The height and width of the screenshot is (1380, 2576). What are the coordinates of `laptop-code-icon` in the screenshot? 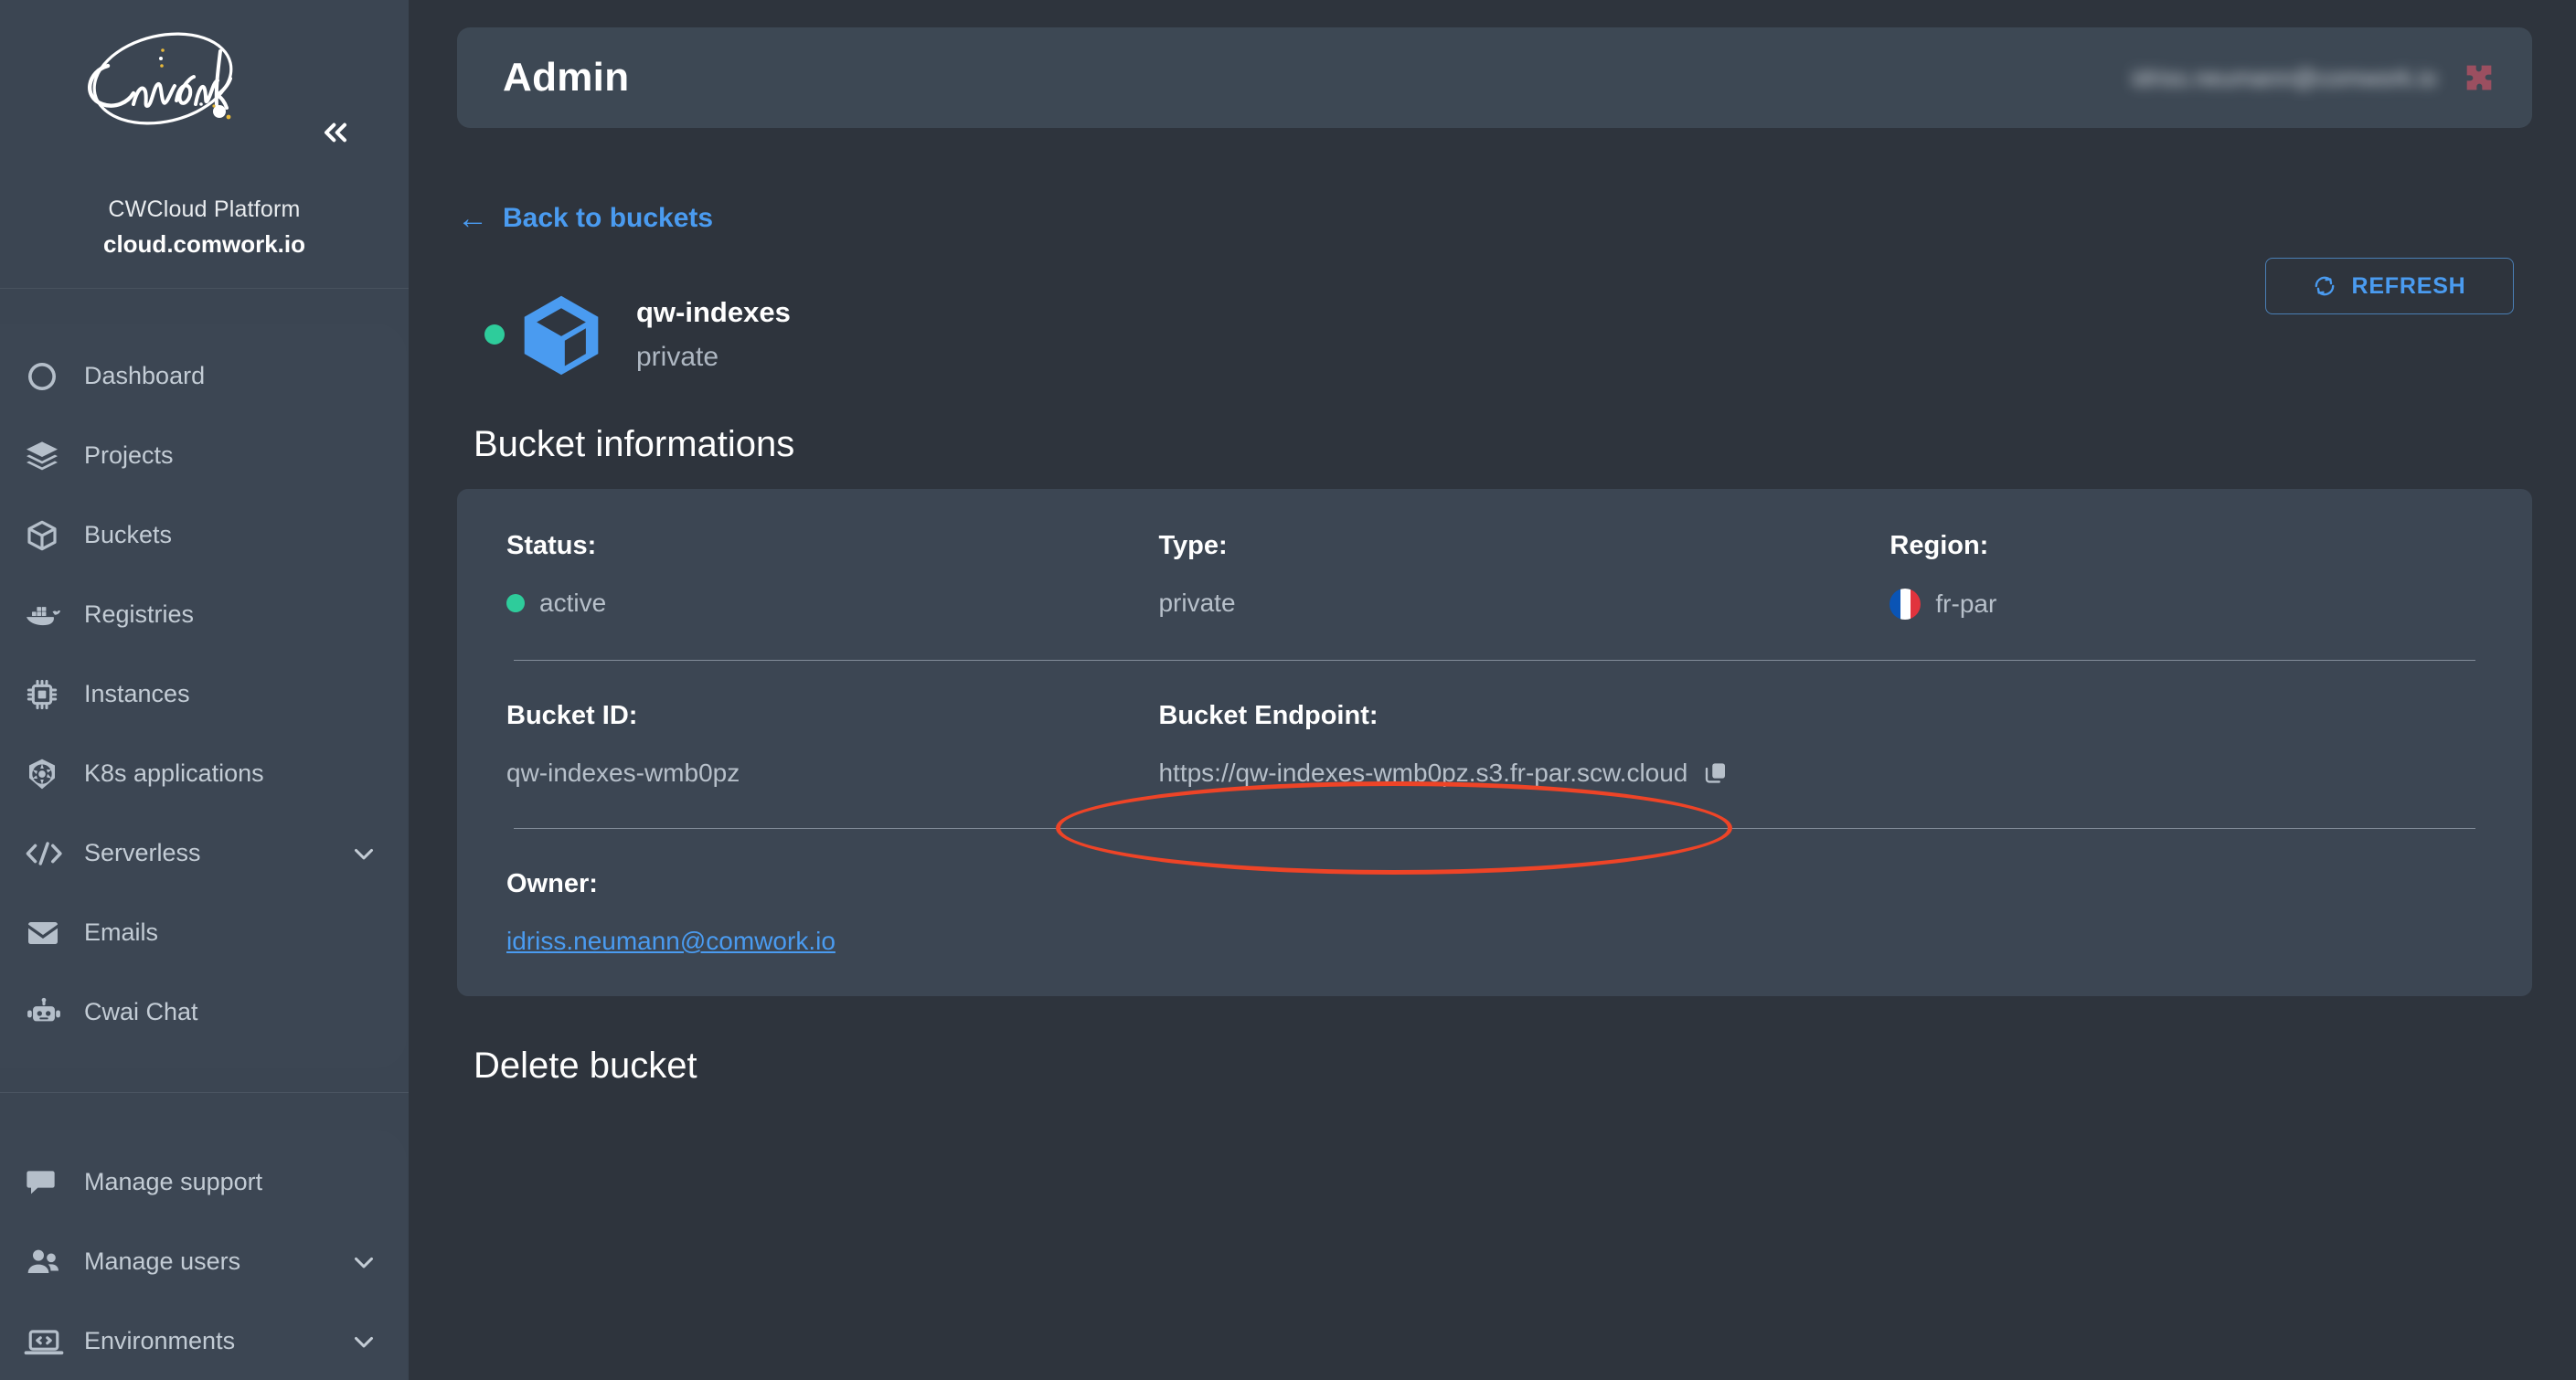 It's located at (49, 1342).